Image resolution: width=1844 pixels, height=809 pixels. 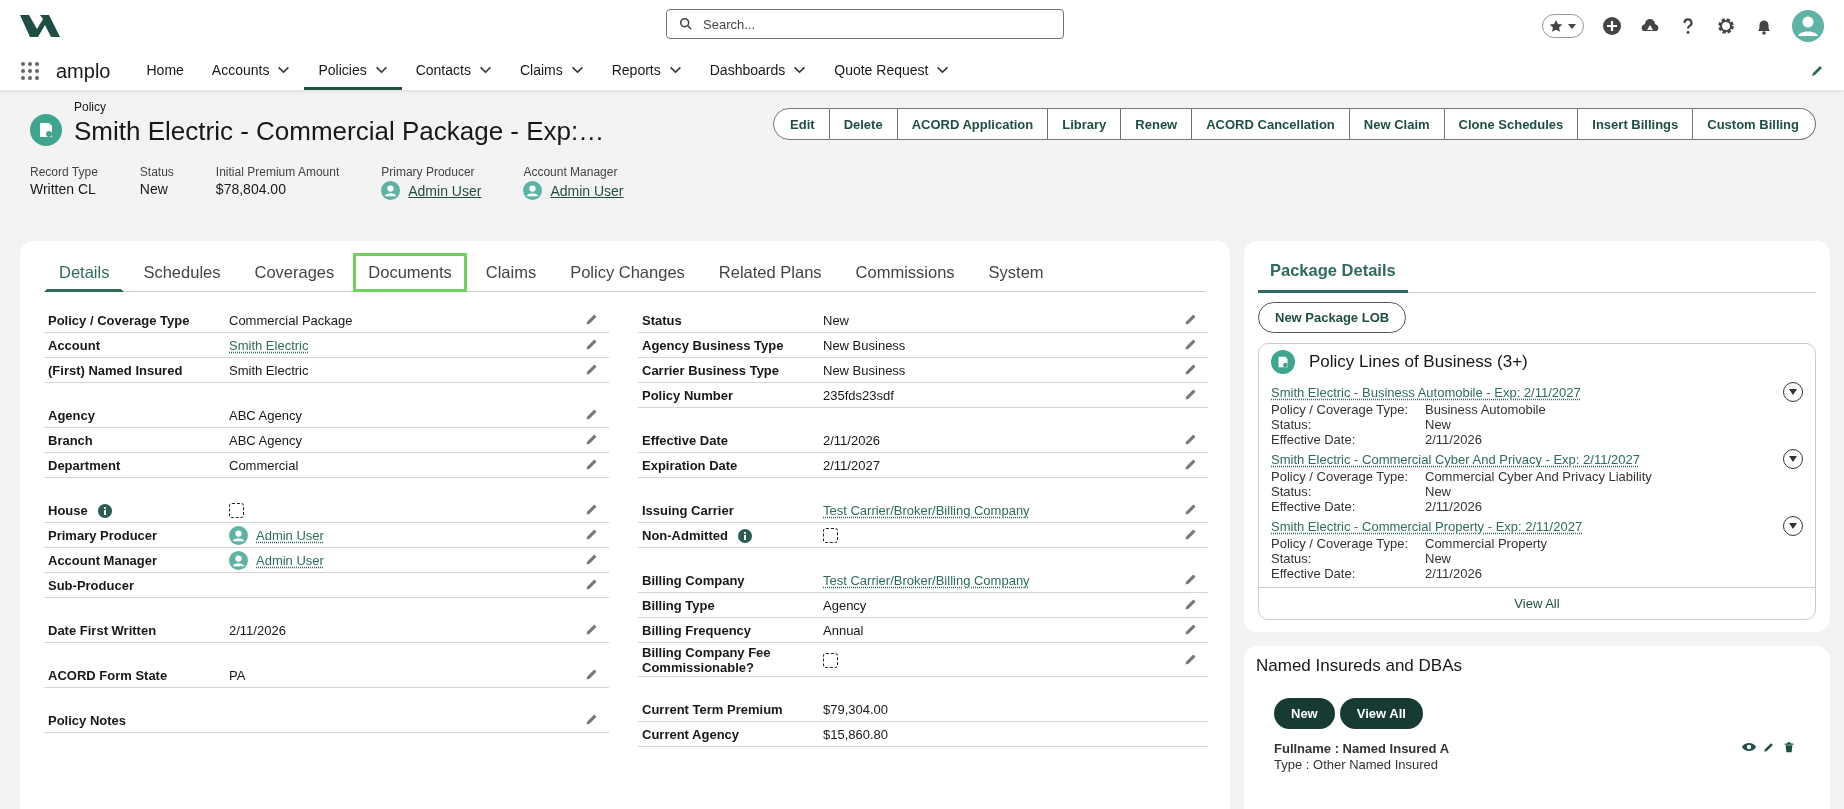 What do you see at coordinates (1381, 713) in the screenshot?
I see `list-button: View All` at bounding box center [1381, 713].